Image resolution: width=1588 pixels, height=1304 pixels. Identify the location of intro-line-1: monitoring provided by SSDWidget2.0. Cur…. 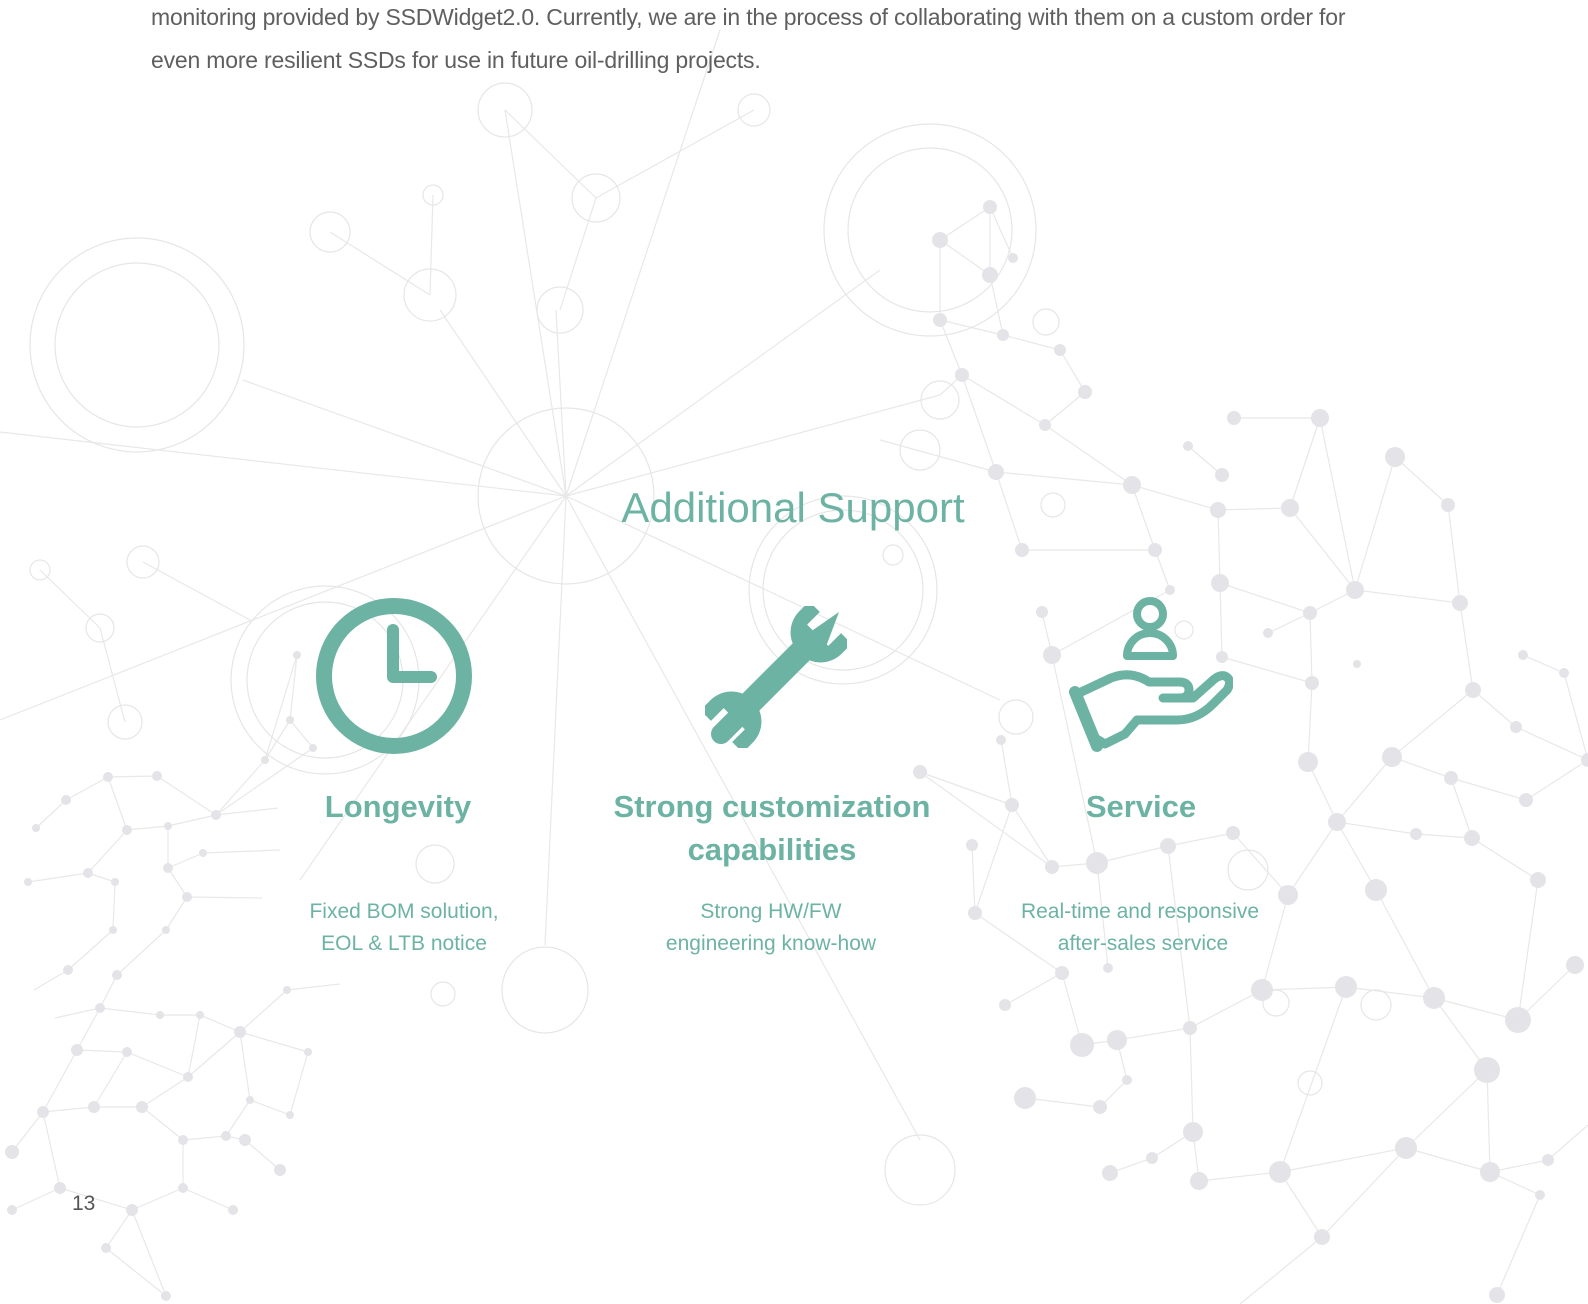
(748, 17).